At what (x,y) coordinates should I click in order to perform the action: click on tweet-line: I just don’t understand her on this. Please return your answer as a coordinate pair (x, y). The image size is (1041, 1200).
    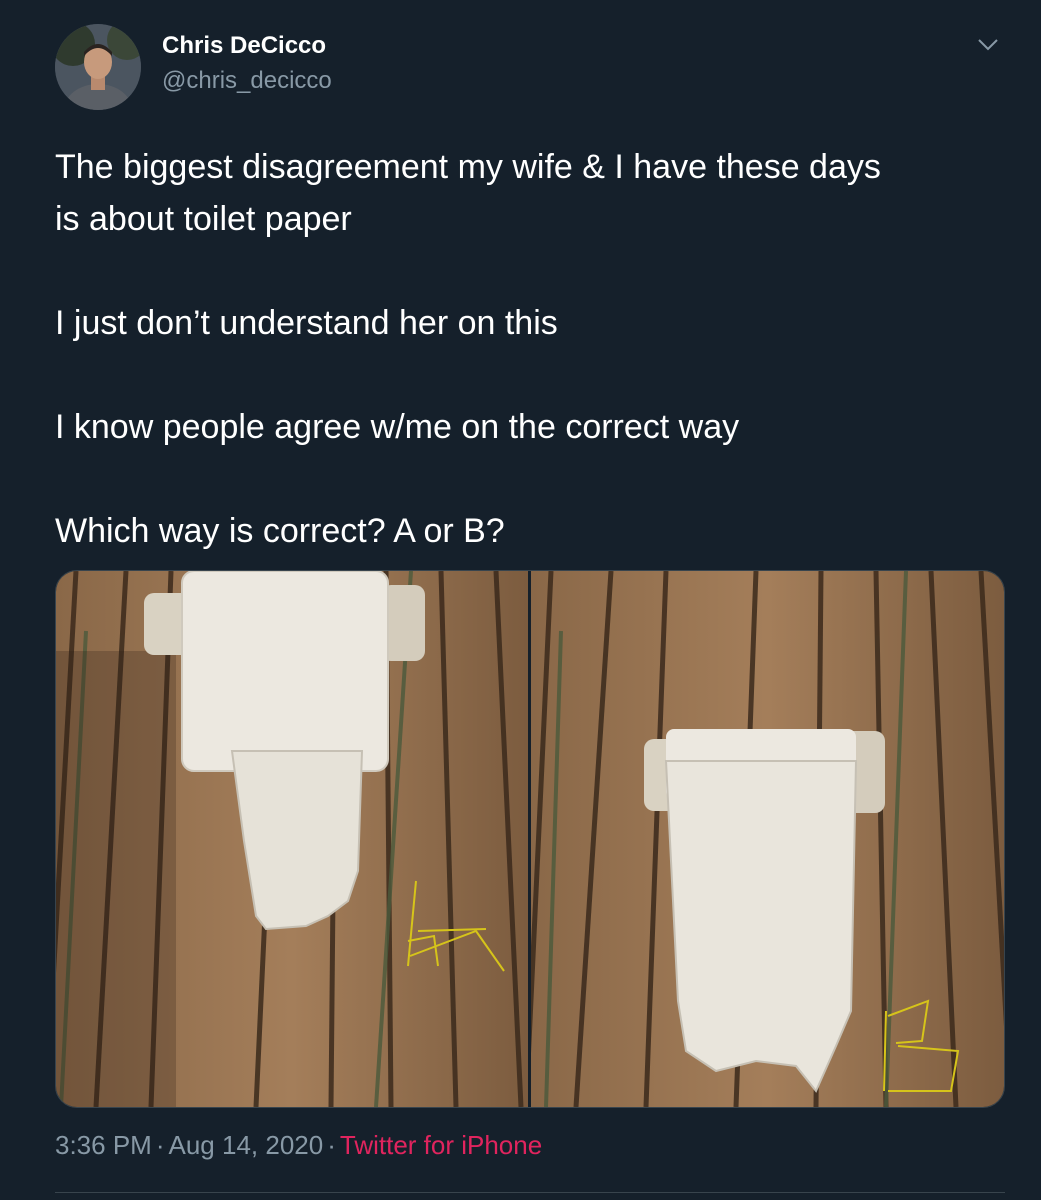
    Looking at the image, I should click on (306, 323).